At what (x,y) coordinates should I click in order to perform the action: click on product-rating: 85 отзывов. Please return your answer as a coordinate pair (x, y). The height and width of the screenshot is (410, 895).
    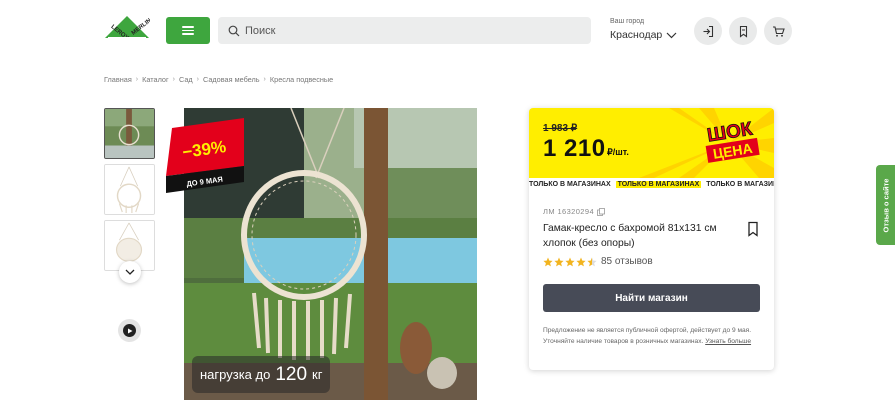
    Looking at the image, I should click on (598, 261).